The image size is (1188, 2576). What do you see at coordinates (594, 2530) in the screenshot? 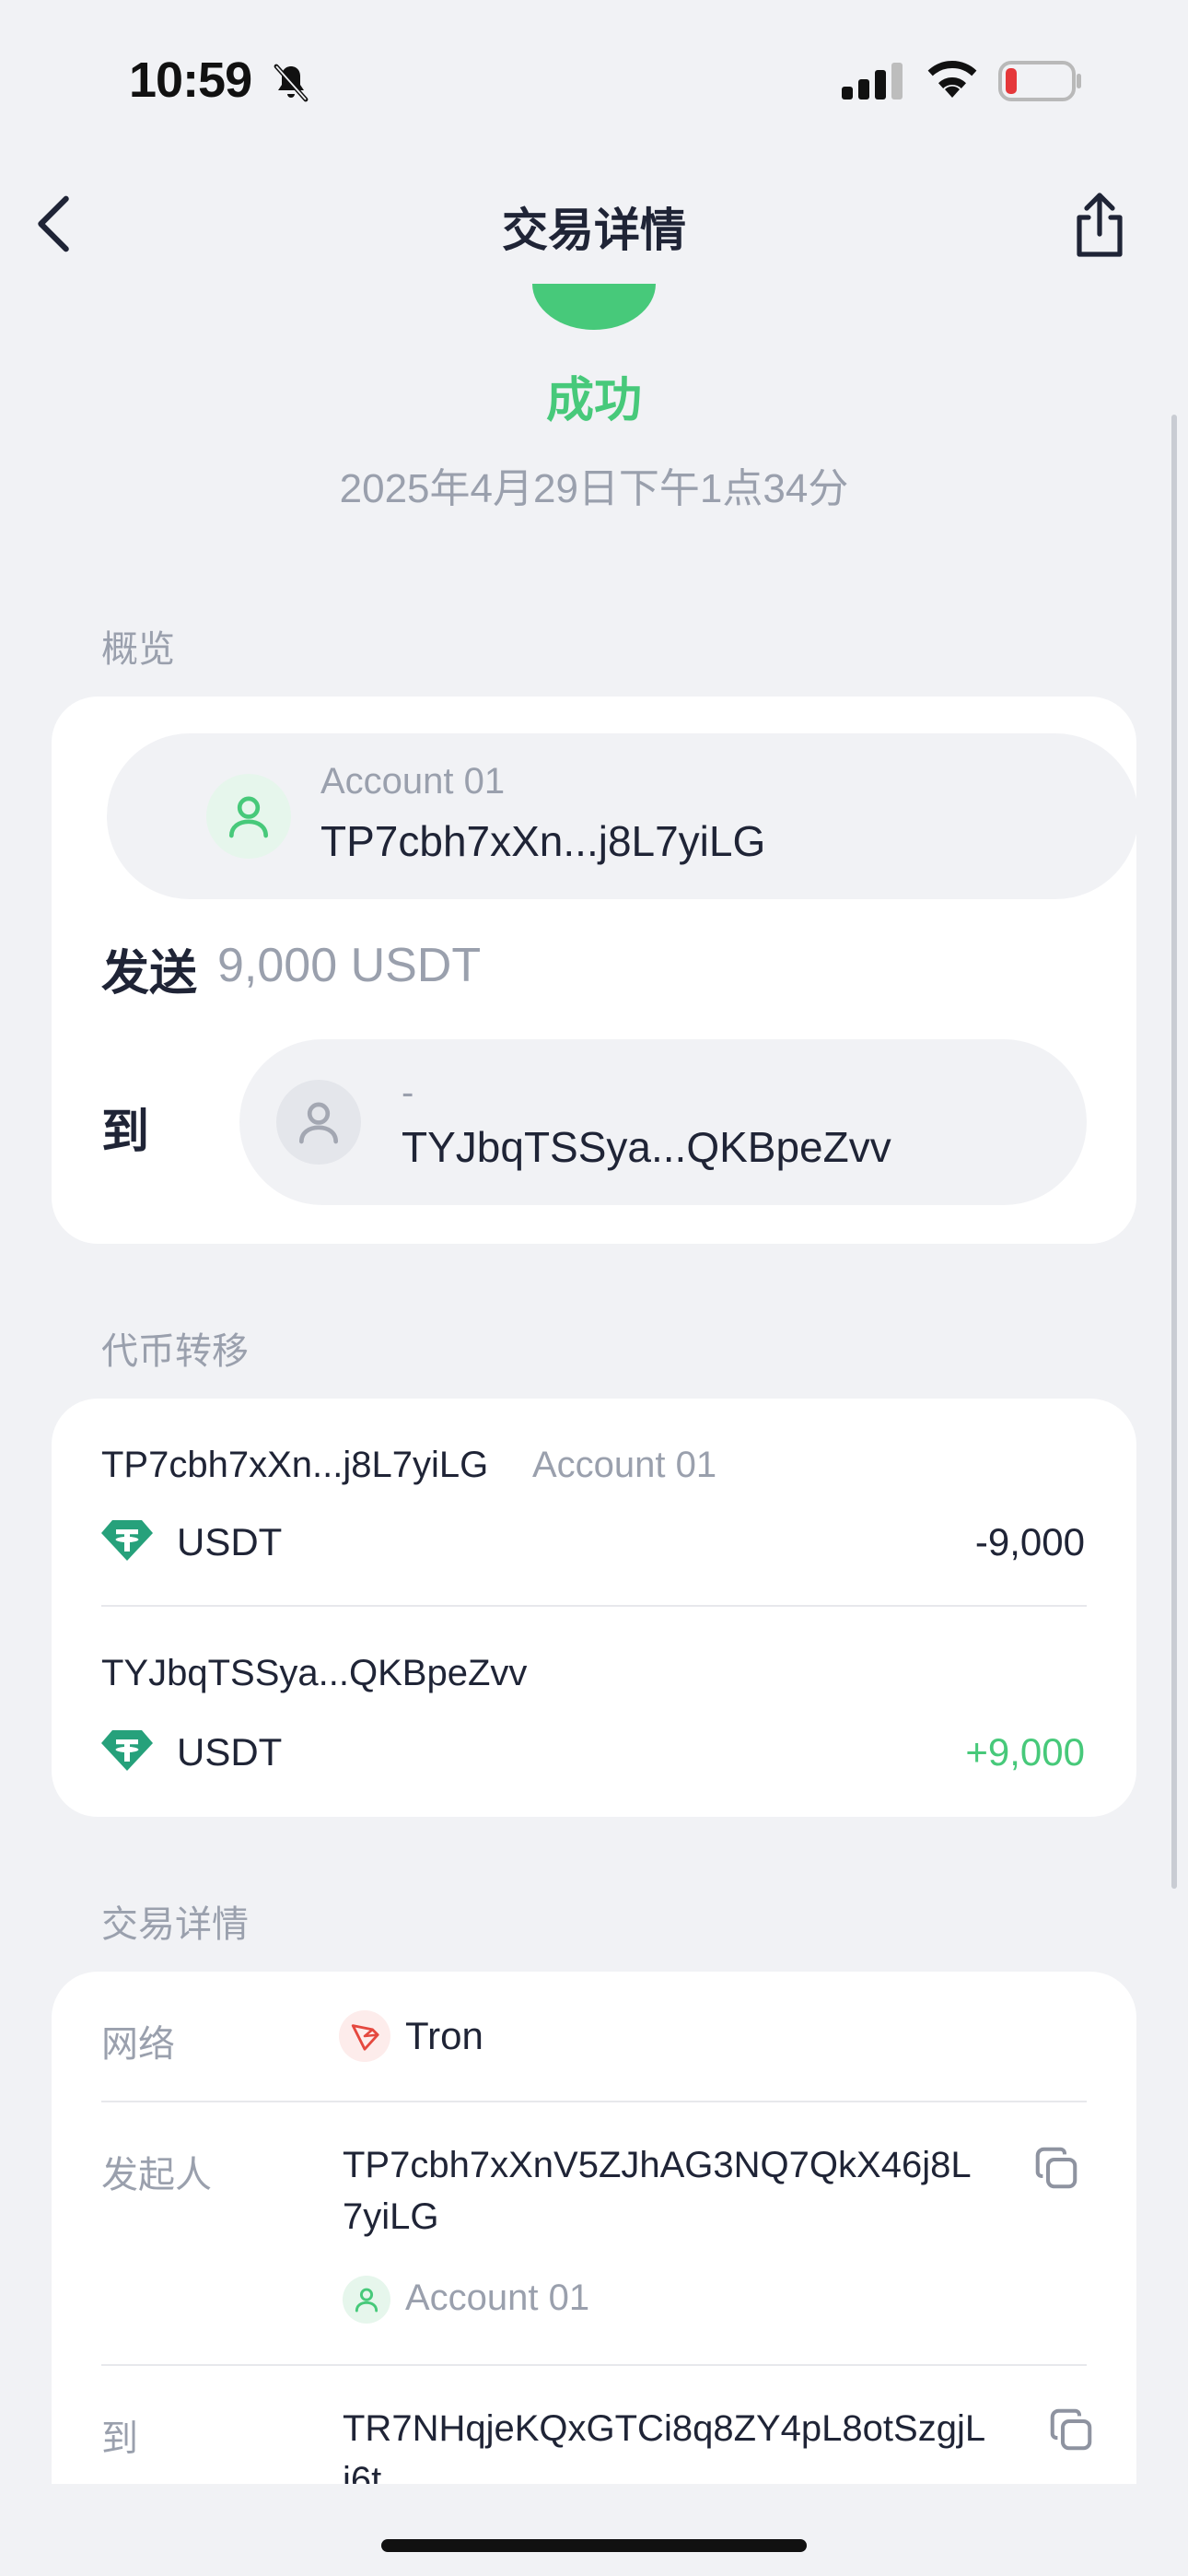
I see `bottom-safe-area` at bounding box center [594, 2530].